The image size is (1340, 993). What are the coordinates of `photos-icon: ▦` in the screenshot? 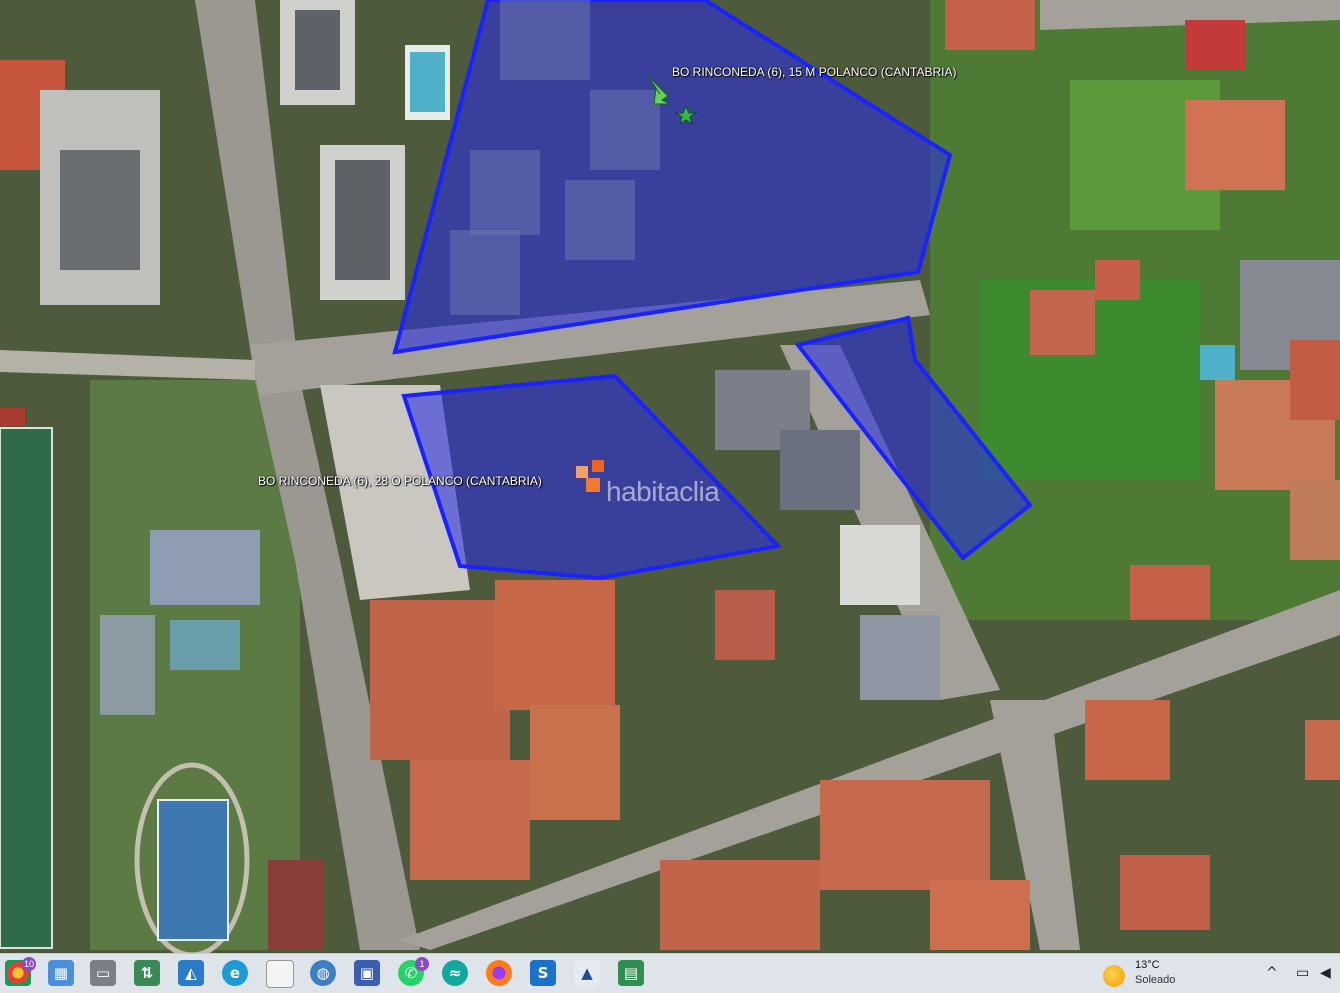 It's located at (61, 973).